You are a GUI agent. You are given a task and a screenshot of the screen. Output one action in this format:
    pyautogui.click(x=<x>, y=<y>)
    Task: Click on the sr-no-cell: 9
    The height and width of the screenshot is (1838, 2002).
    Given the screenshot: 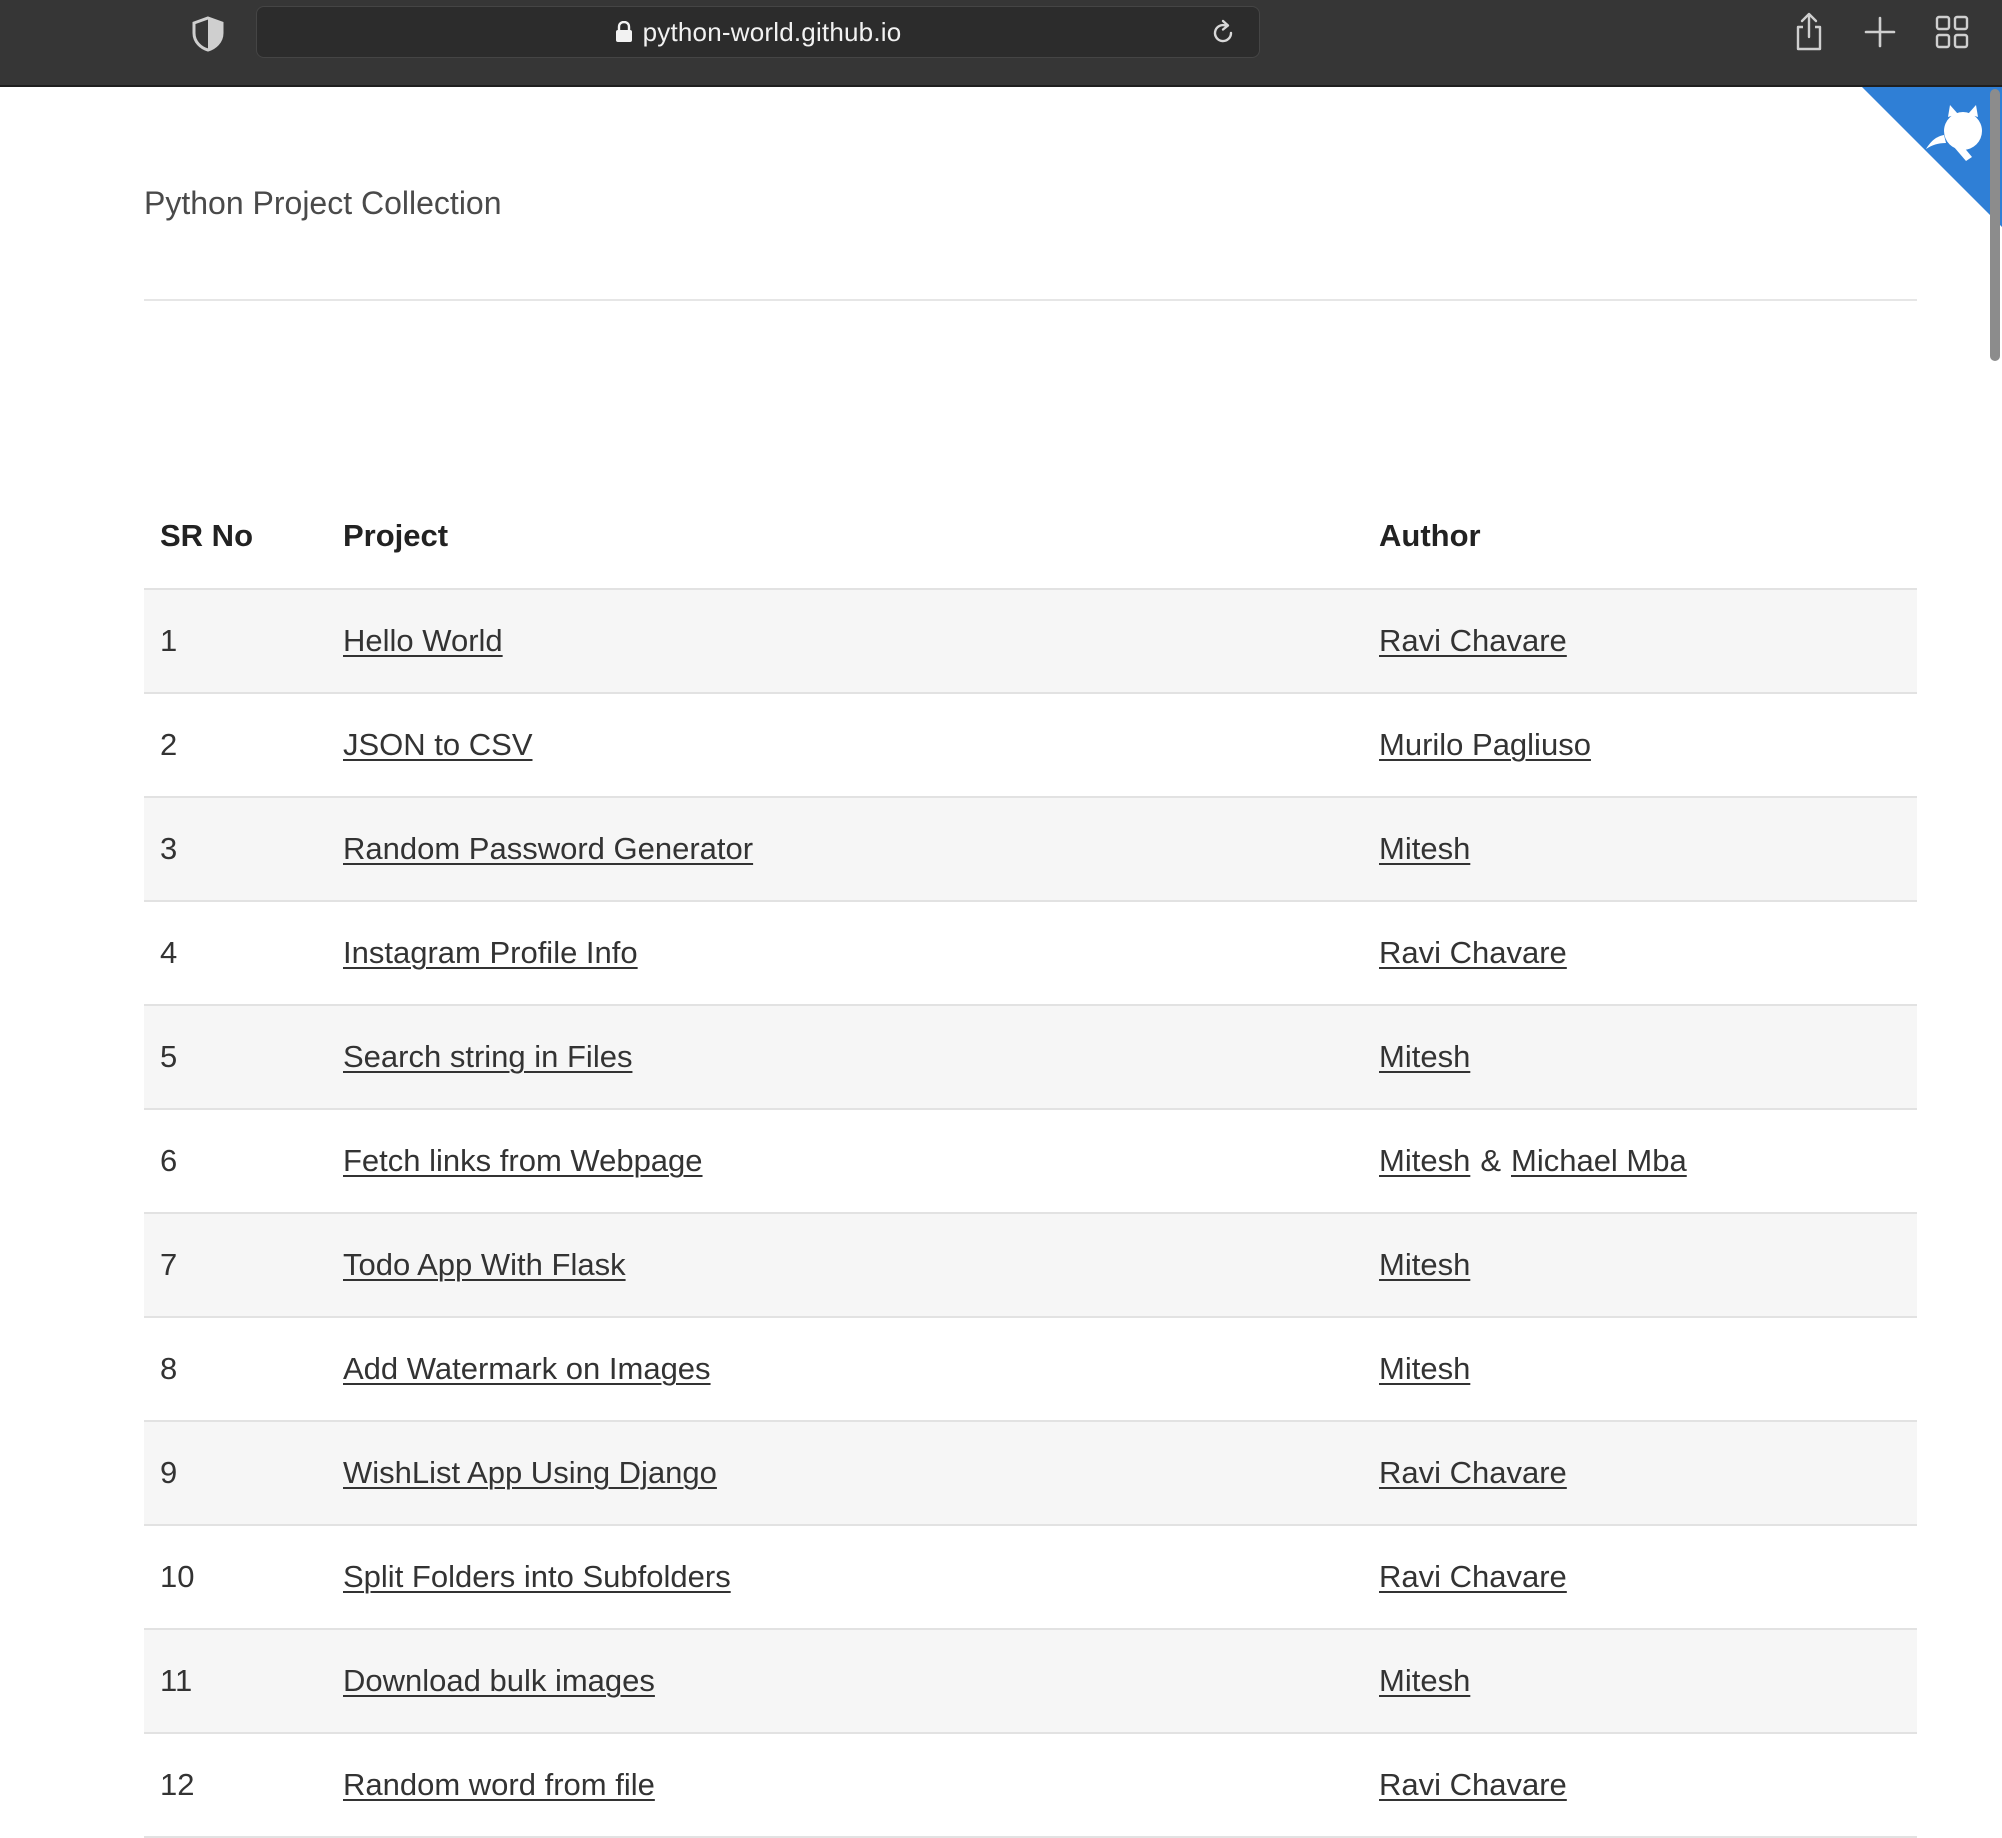 What is the action you would take?
    pyautogui.click(x=235, y=1473)
    